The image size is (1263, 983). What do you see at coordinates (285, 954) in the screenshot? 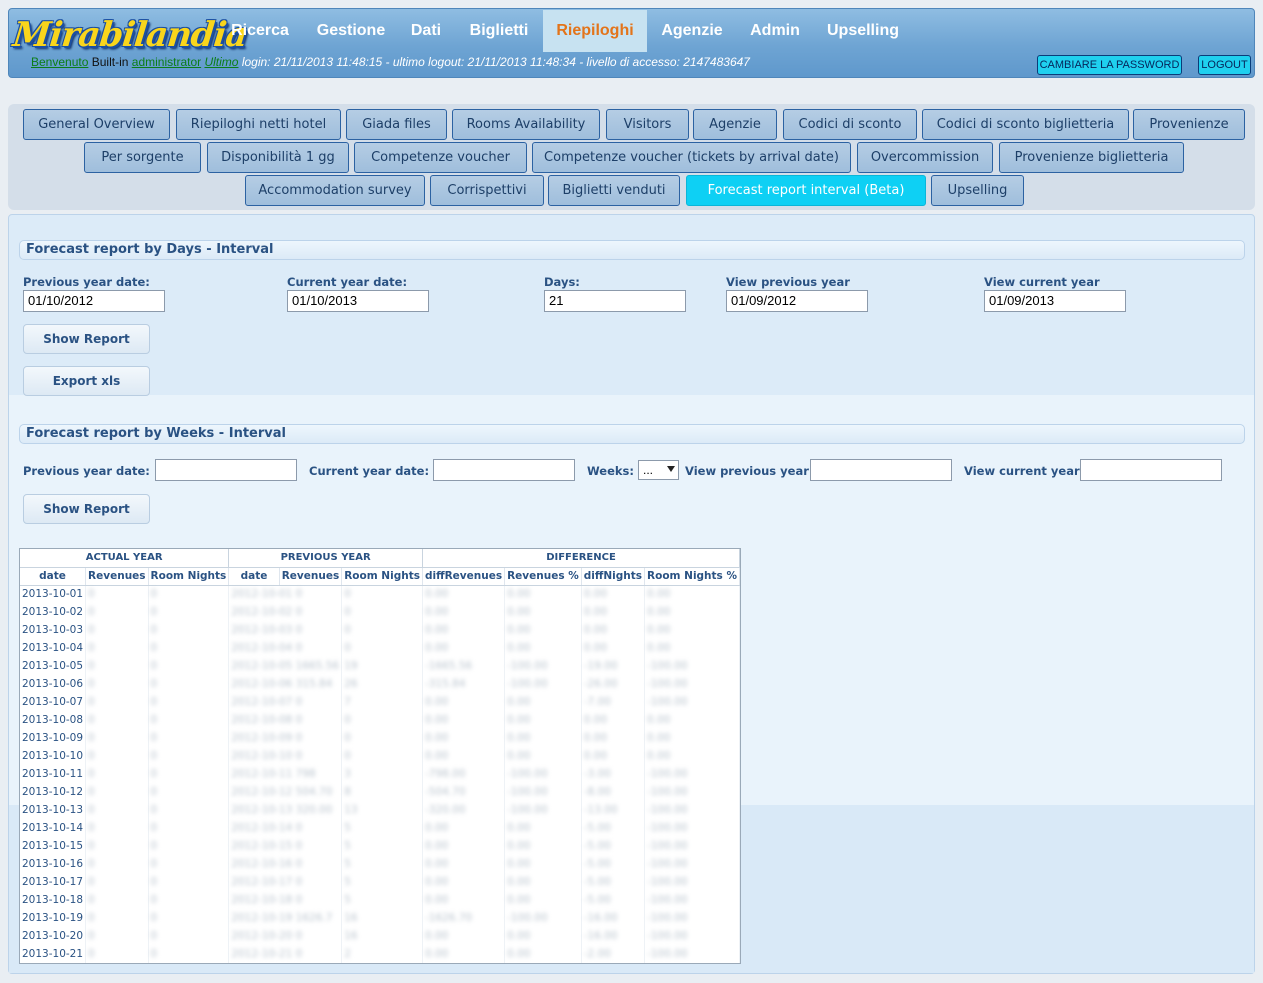
I see `row-value-cell: 2012-10-21 0` at bounding box center [285, 954].